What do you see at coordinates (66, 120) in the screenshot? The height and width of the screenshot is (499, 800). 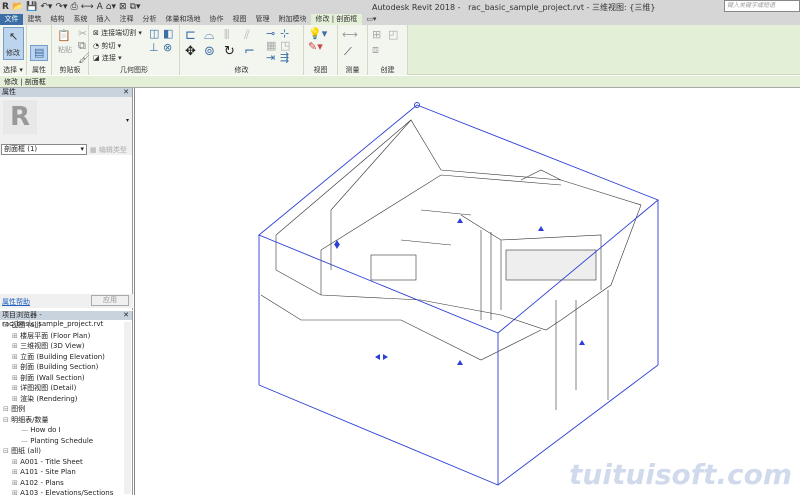 I see `type-preview: R ▾` at bounding box center [66, 120].